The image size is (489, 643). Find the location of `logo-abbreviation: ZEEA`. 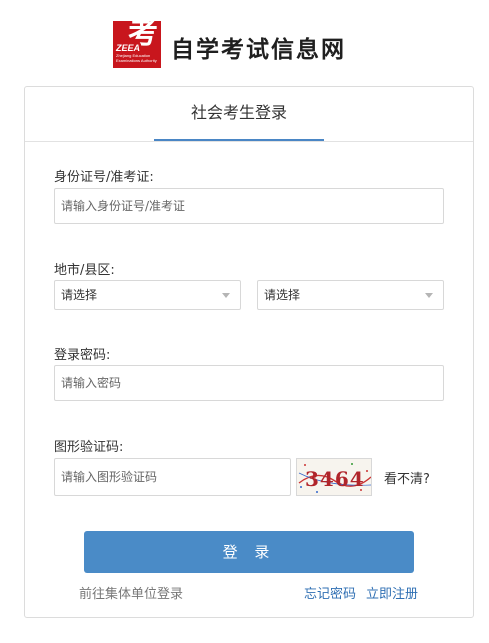

logo-abbreviation: ZEEA is located at coordinates (128, 48).